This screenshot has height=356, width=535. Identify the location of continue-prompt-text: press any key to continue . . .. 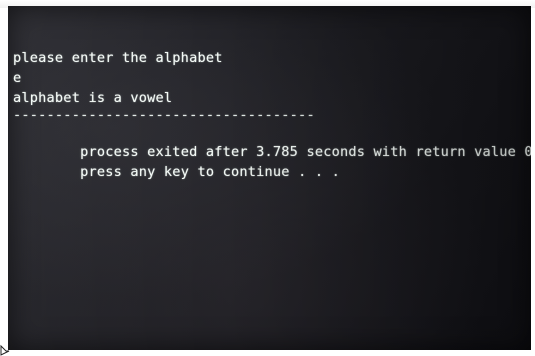
(210, 172).